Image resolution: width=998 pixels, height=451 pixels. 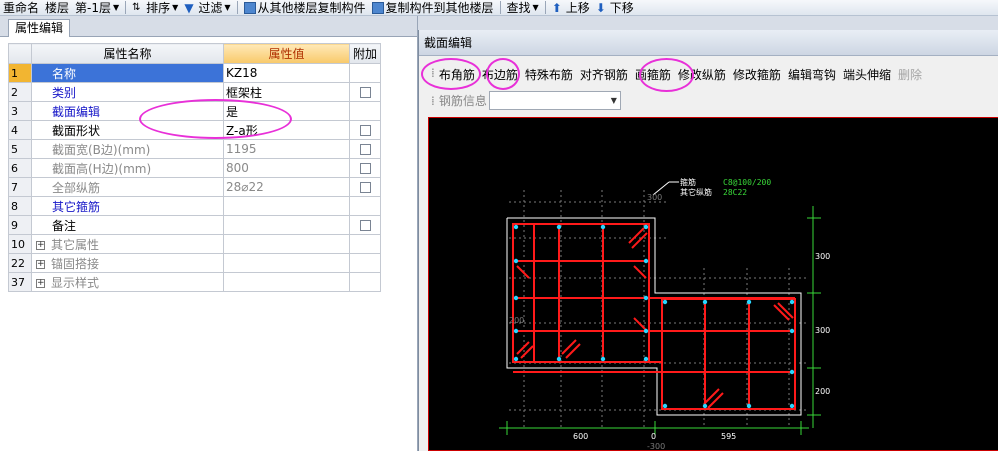 What do you see at coordinates (523, 7) in the screenshot?
I see `find-button: 查找 ▼` at bounding box center [523, 7].